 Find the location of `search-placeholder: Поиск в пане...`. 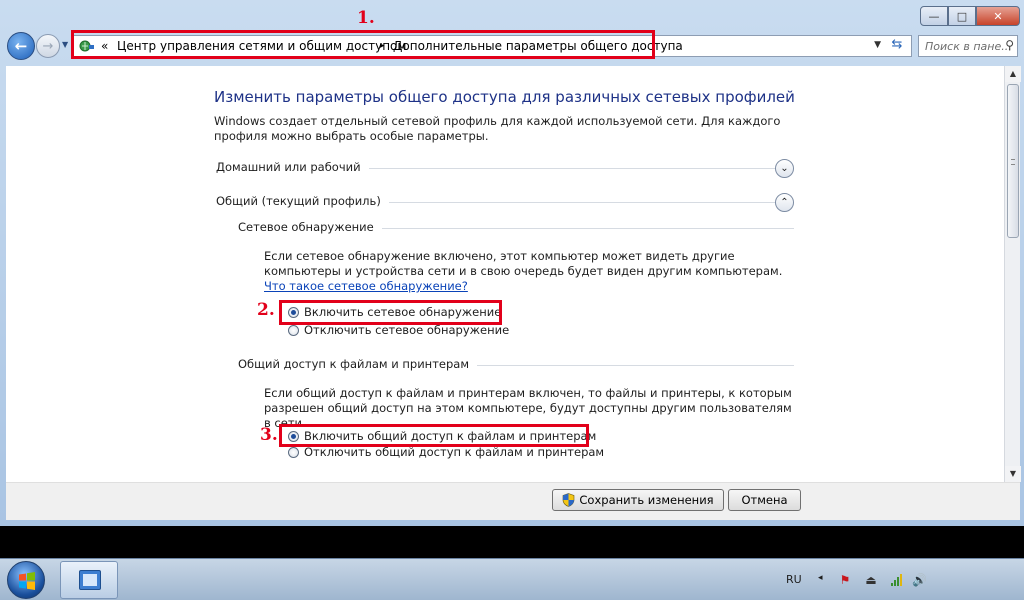

search-placeholder: Поиск в пане... is located at coordinates (968, 46).